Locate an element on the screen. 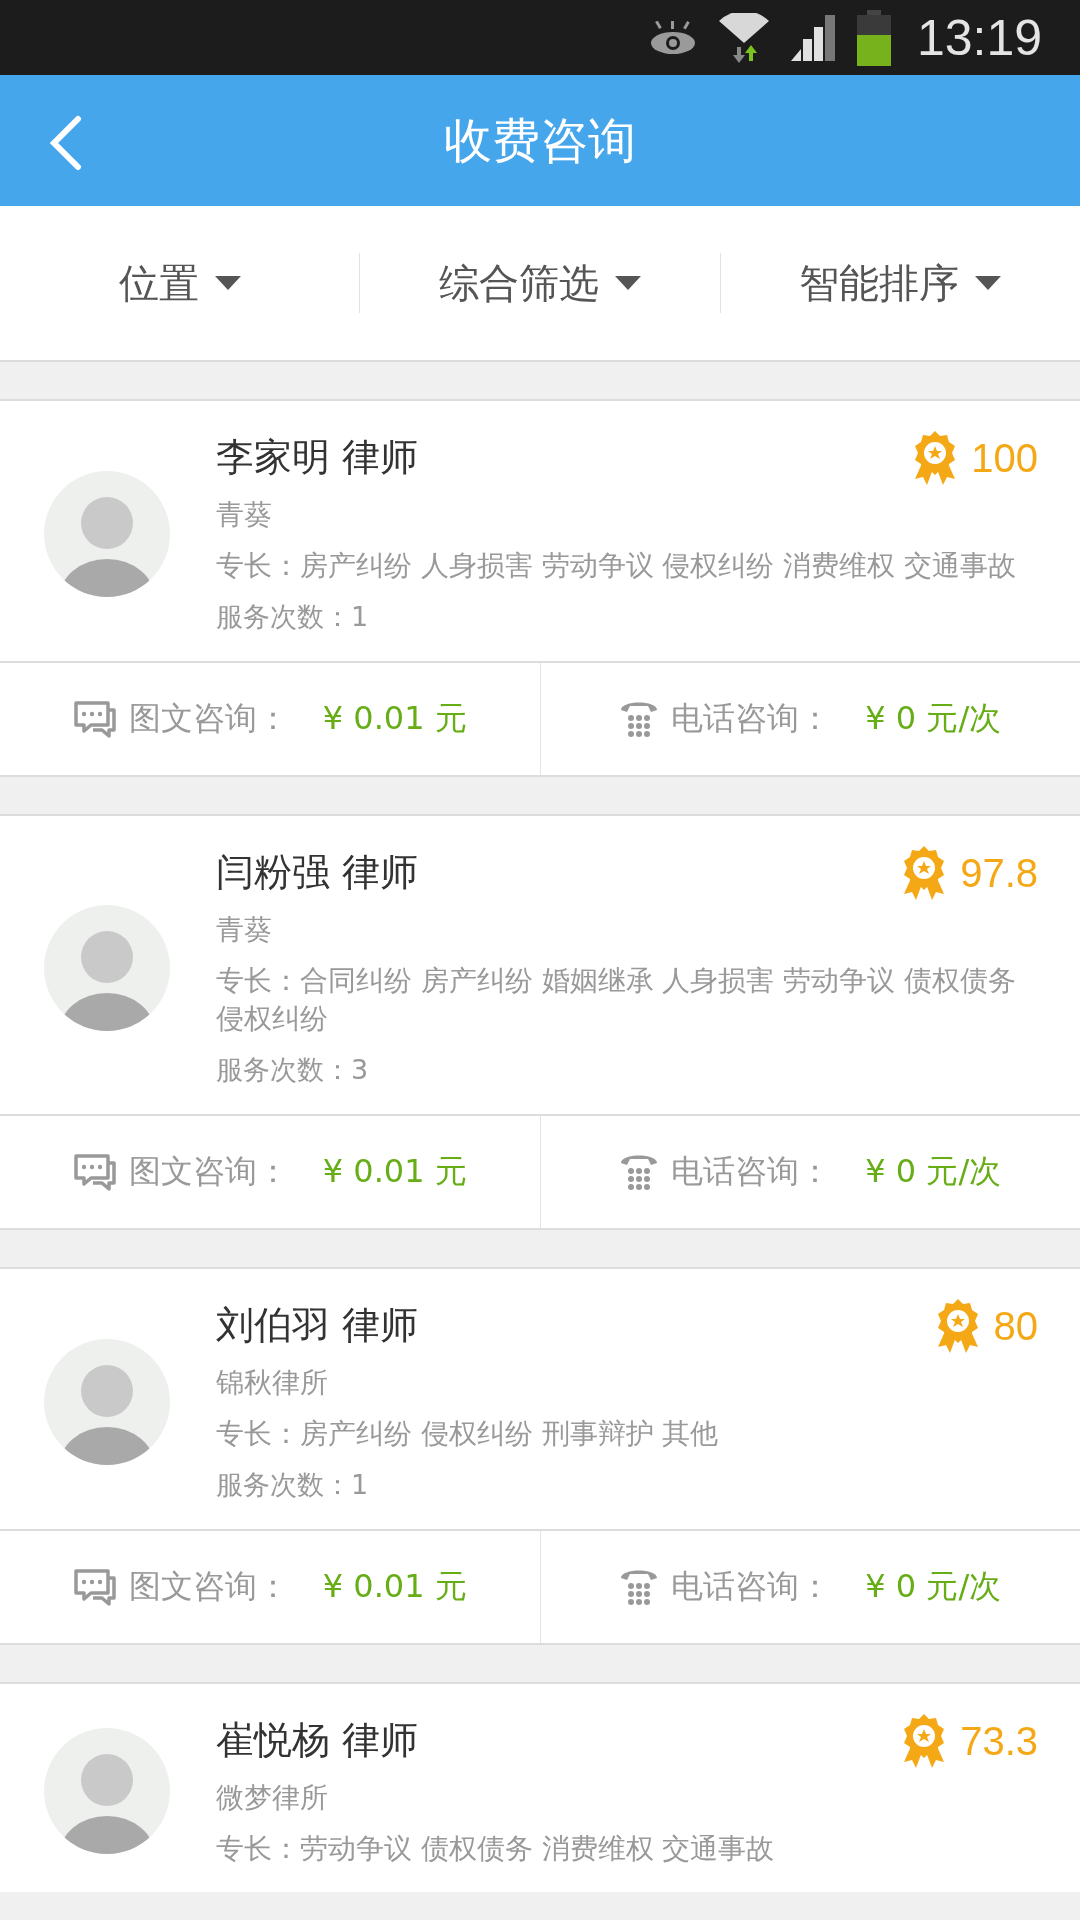  specialties-text: 专长：房产纠纷 人身损害 劳动争议 侵权纠纷 消费维权 交通事故 is located at coordinates (616, 566).